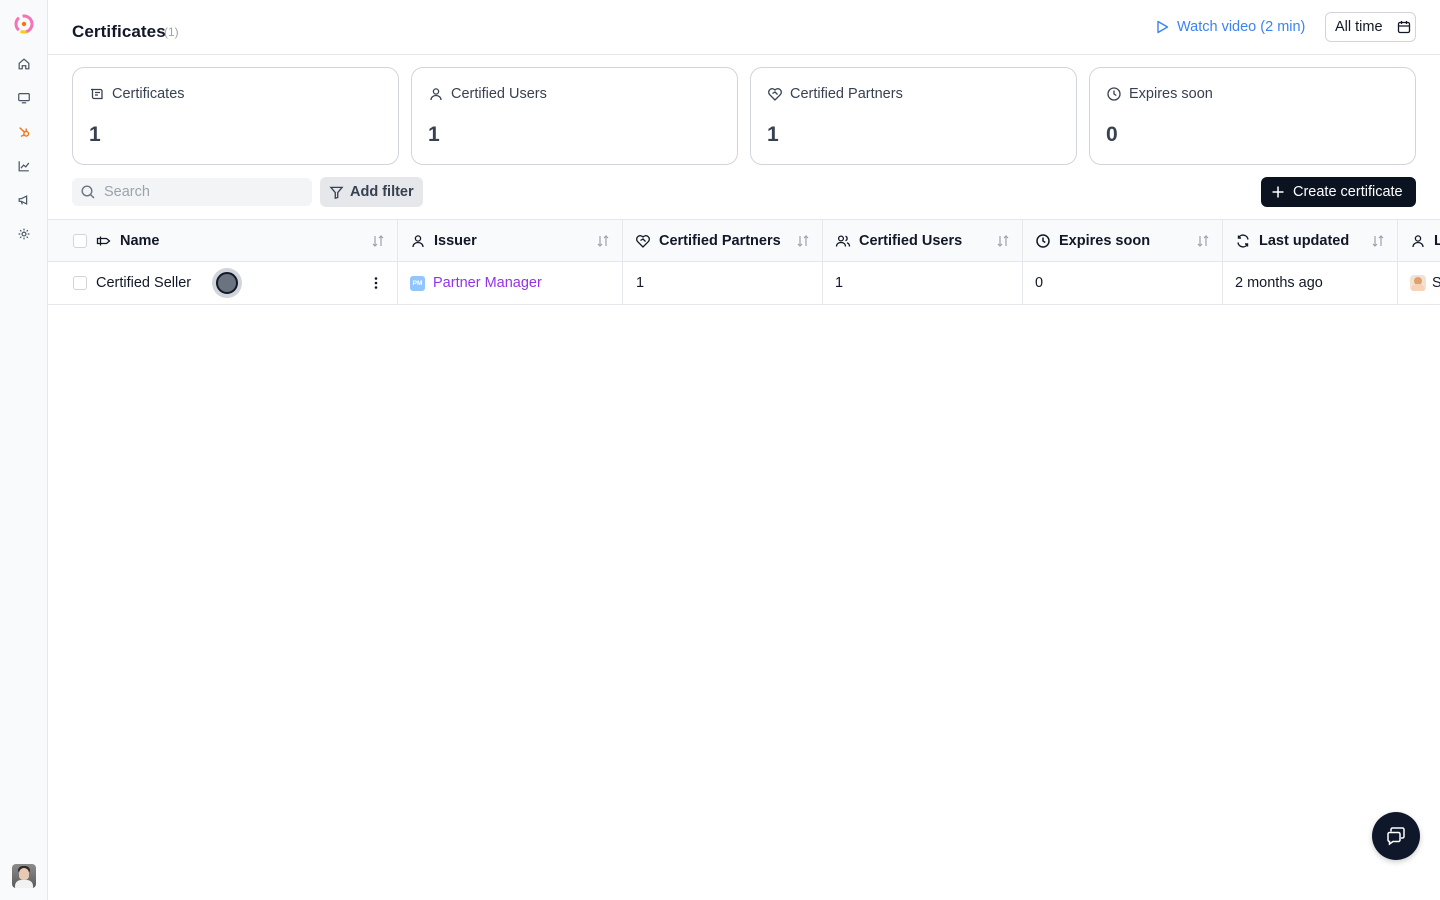 This screenshot has height=900, width=1440. Describe the element at coordinates (843, 240) in the screenshot. I see `users-icon` at that location.